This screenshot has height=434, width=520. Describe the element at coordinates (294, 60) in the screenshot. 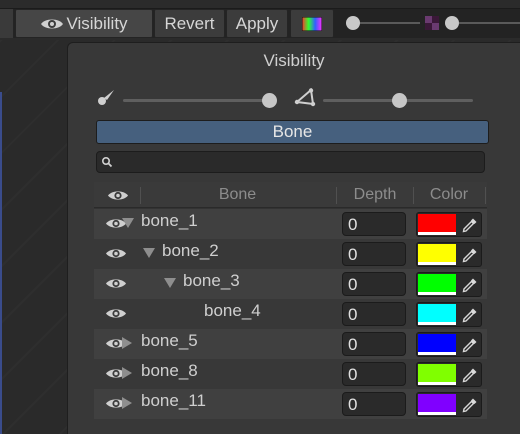

I see `panel-title: Visibility` at that location.